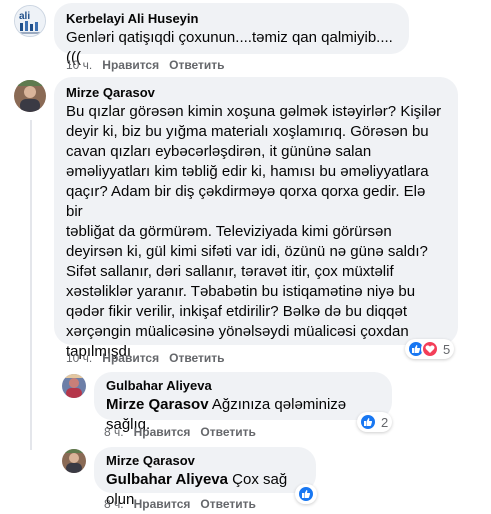 The width and height of the screenshot is (491, 514). I want to click on mention-link: Gulbahar Aliyeva, so click(167, 479).